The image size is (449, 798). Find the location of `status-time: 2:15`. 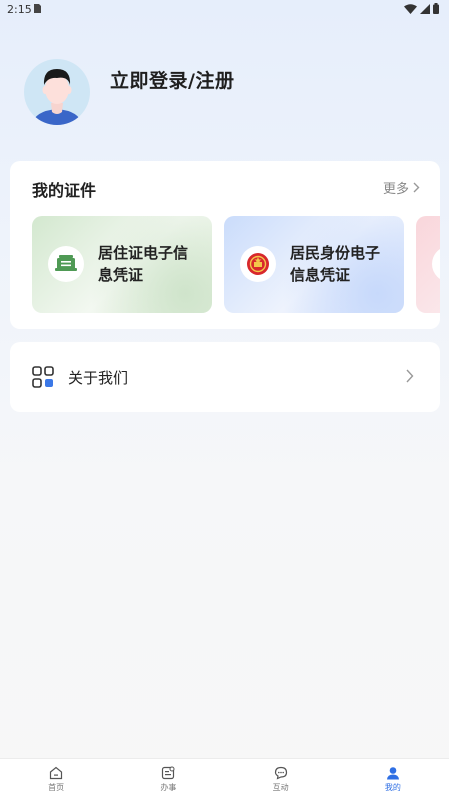

status-time: 2:15 is located at coordinates (19, 9).